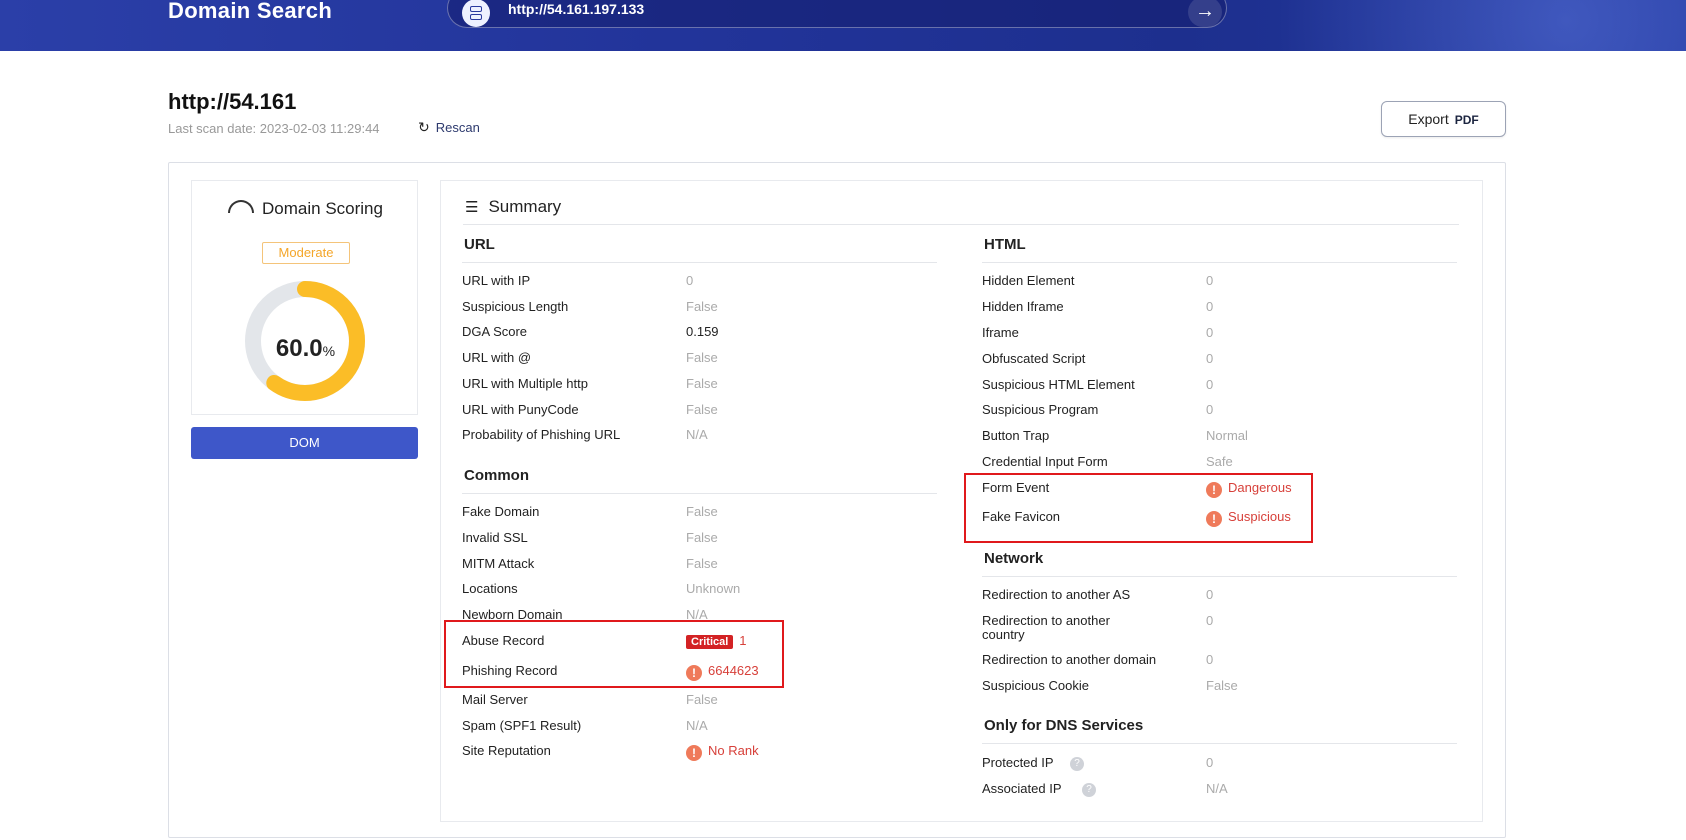  I want to click on url-row-label: URL with @, so click(497, 358).